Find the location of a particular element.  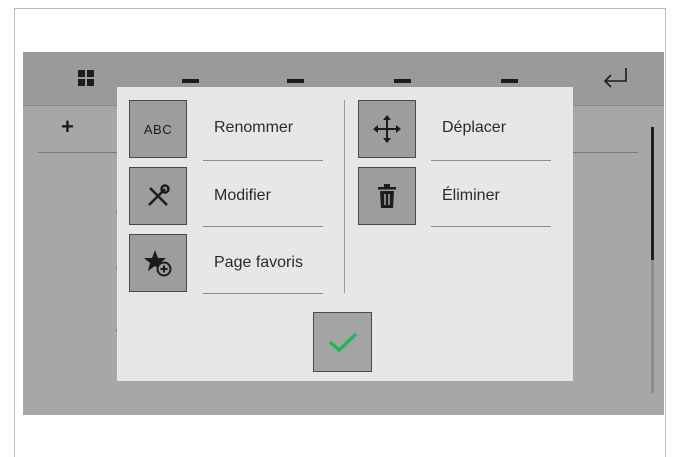

favorite-page-button is located at coordinates (158, 263).